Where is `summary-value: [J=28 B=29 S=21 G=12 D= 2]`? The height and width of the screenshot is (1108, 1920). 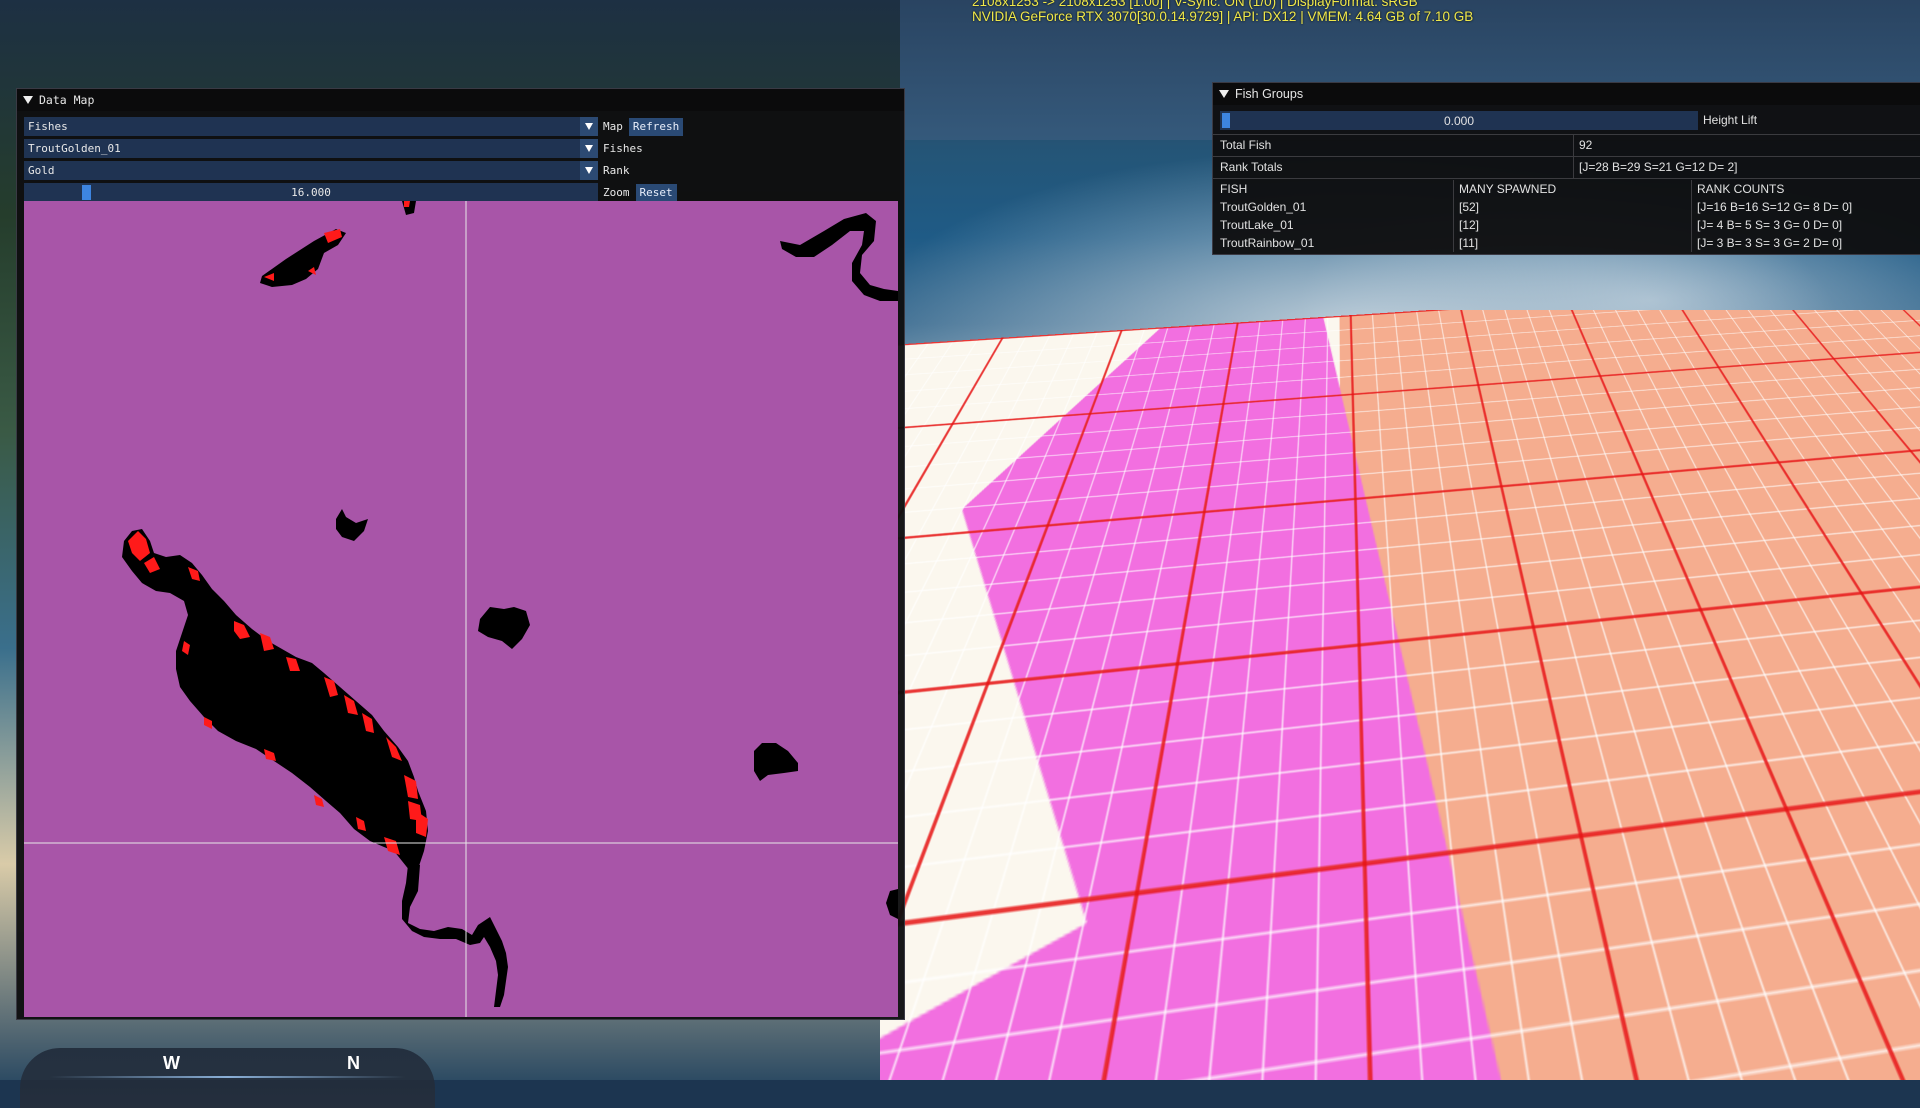
summary-value: [J=28 B=29 S=21 G=12 D= 2] is located at coordinates (1658, 167).